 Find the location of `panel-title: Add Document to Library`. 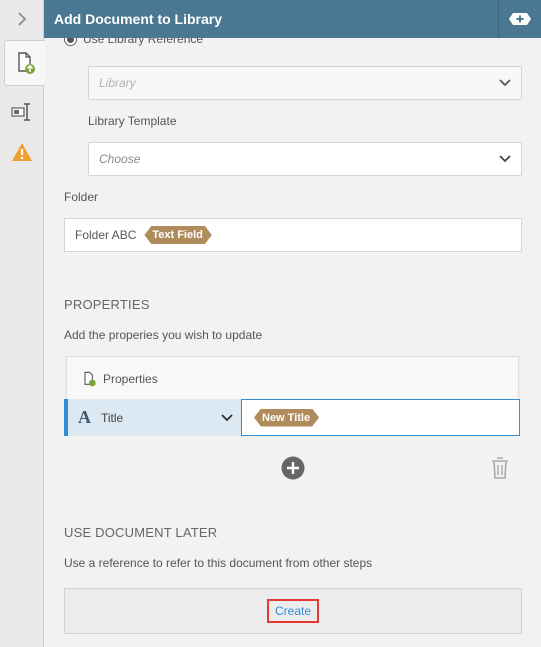

panel-title: Add Document to Library is located at coordinates (138, 19).